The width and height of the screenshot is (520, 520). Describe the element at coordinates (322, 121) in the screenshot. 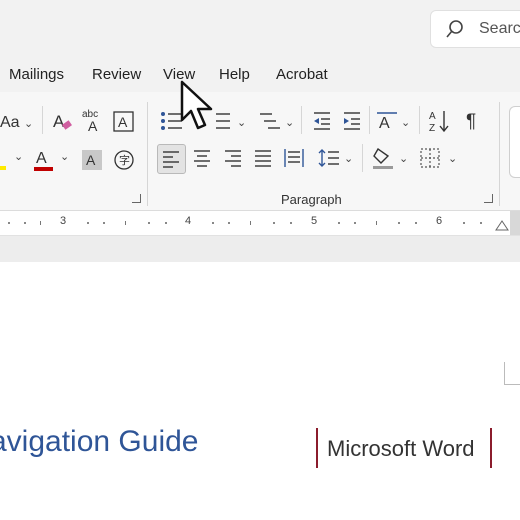

I see `decrease-indent-icon` at that location.